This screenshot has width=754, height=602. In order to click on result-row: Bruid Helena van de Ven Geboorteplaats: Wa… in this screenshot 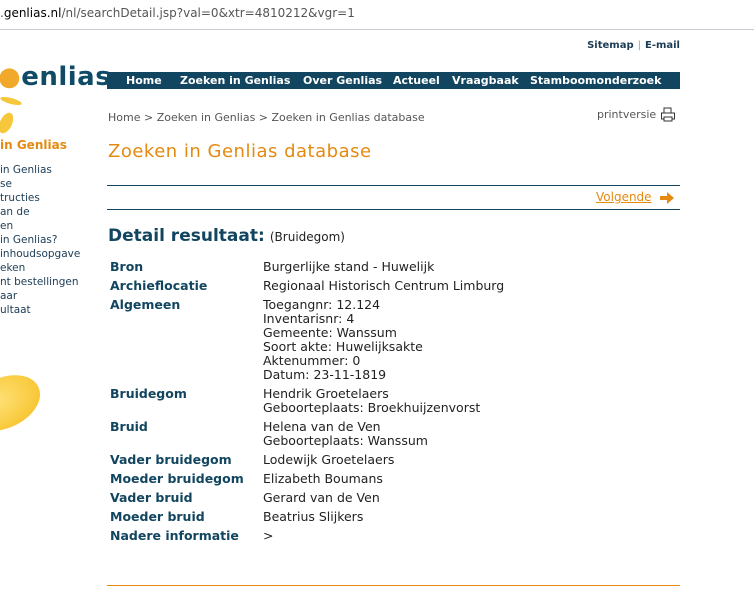, I will do `click(306, 436)`.